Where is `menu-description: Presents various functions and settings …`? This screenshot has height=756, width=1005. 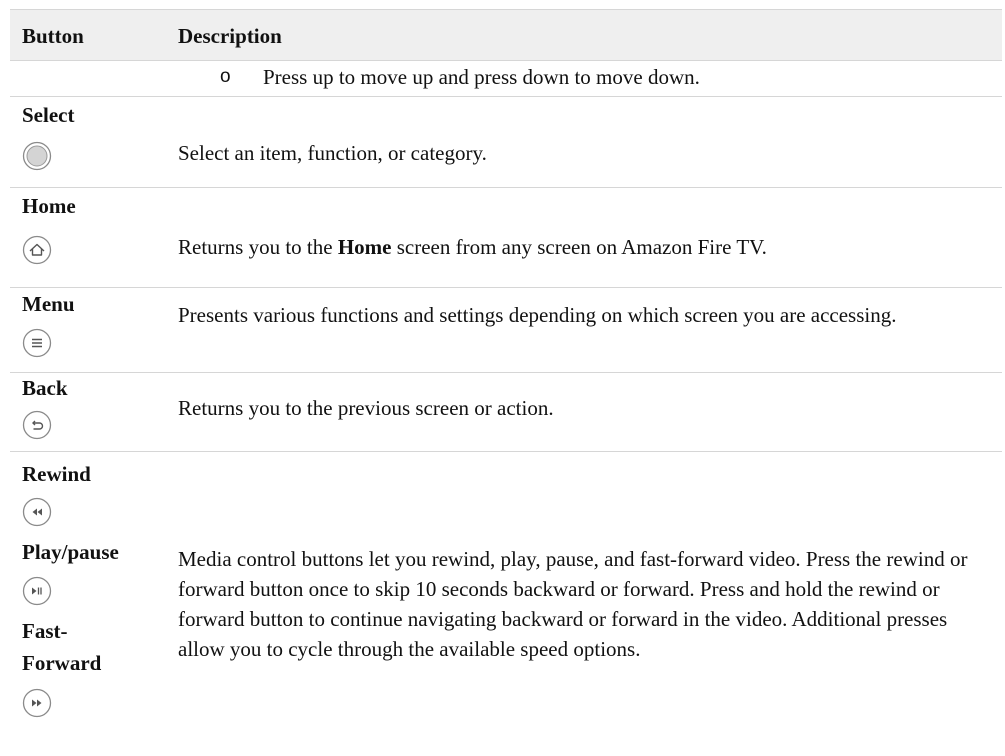 menu-description: Presents various functions and settings … is located at coordinates (537, 315).